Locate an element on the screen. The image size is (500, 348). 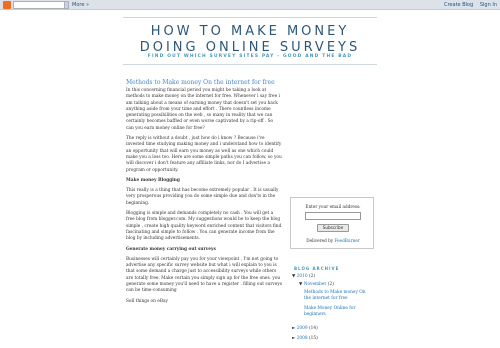
post-subheading-blogging: Make money Blogging is located at coordinates (153, 180).